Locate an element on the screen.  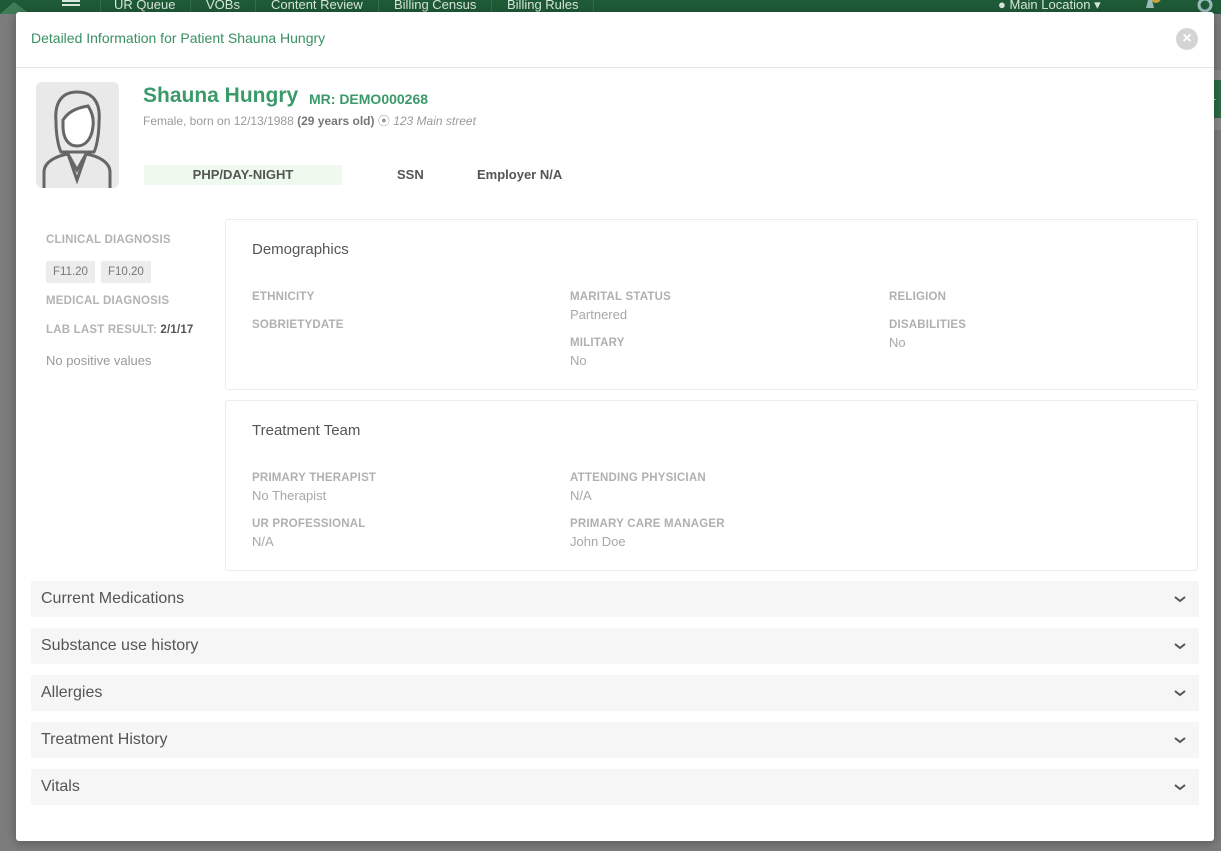
accordion-vitals: Vitals is located at coordinates (615, 787).